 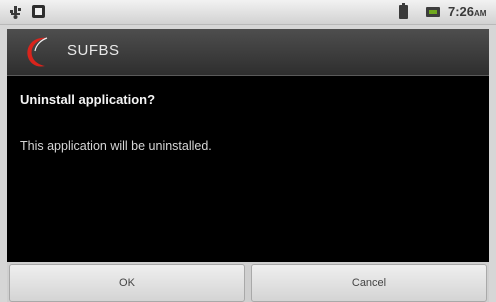 I want to click on battery-icon, so click(x=403, y=11).